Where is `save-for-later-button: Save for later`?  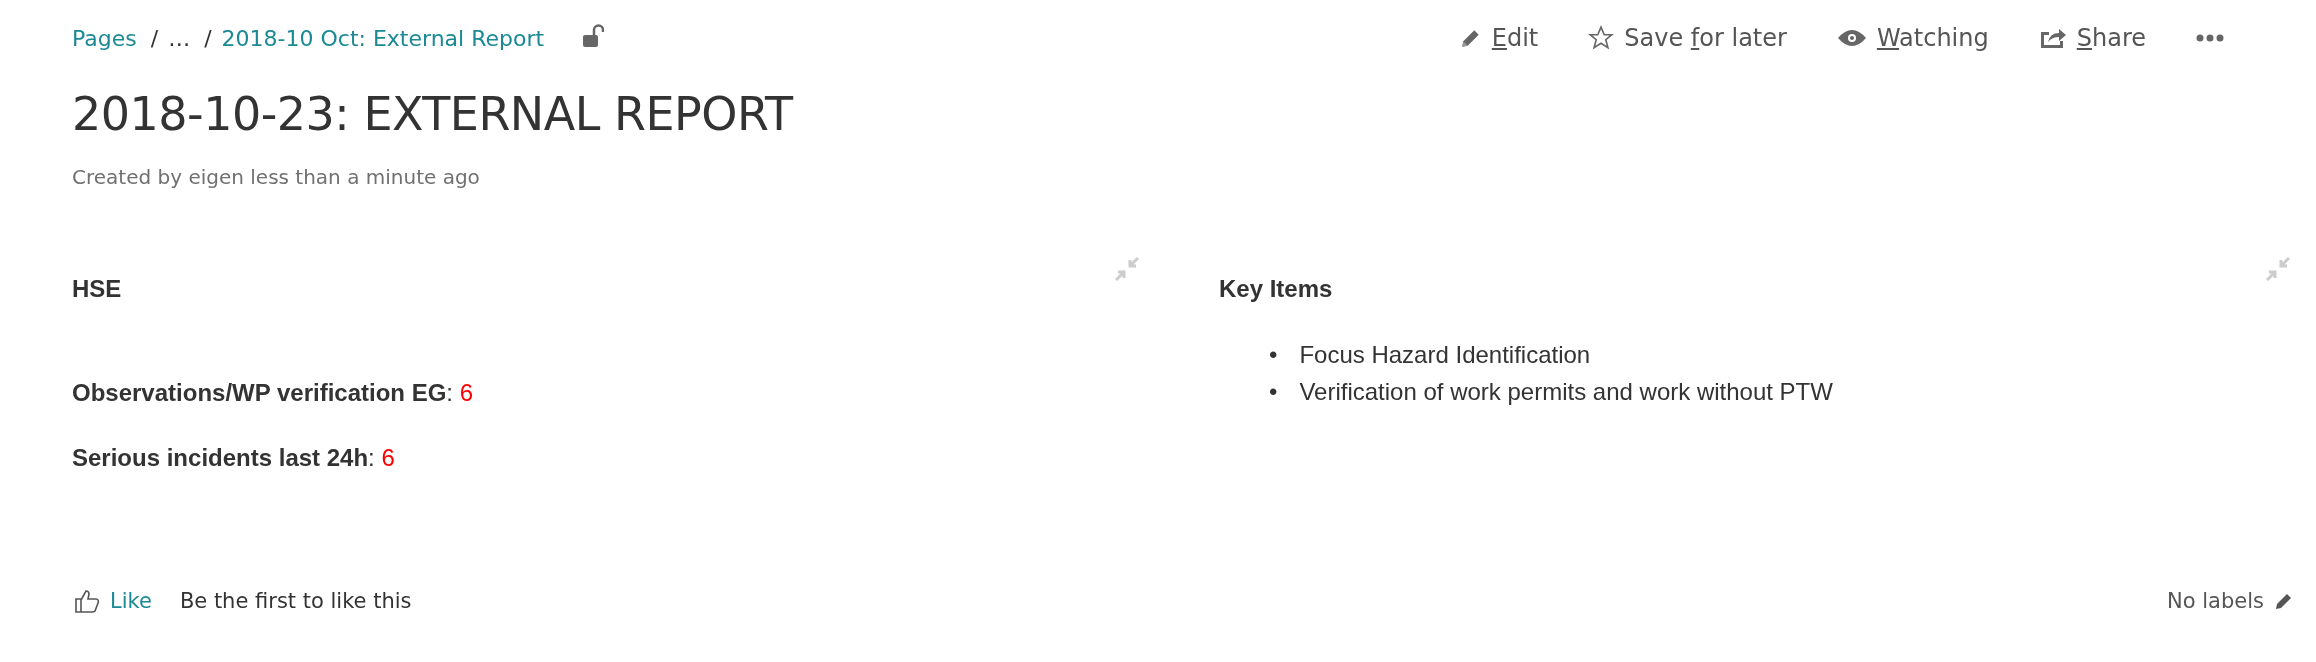
save-for-later-button: Save for later is located at coordinates (1687, 38).